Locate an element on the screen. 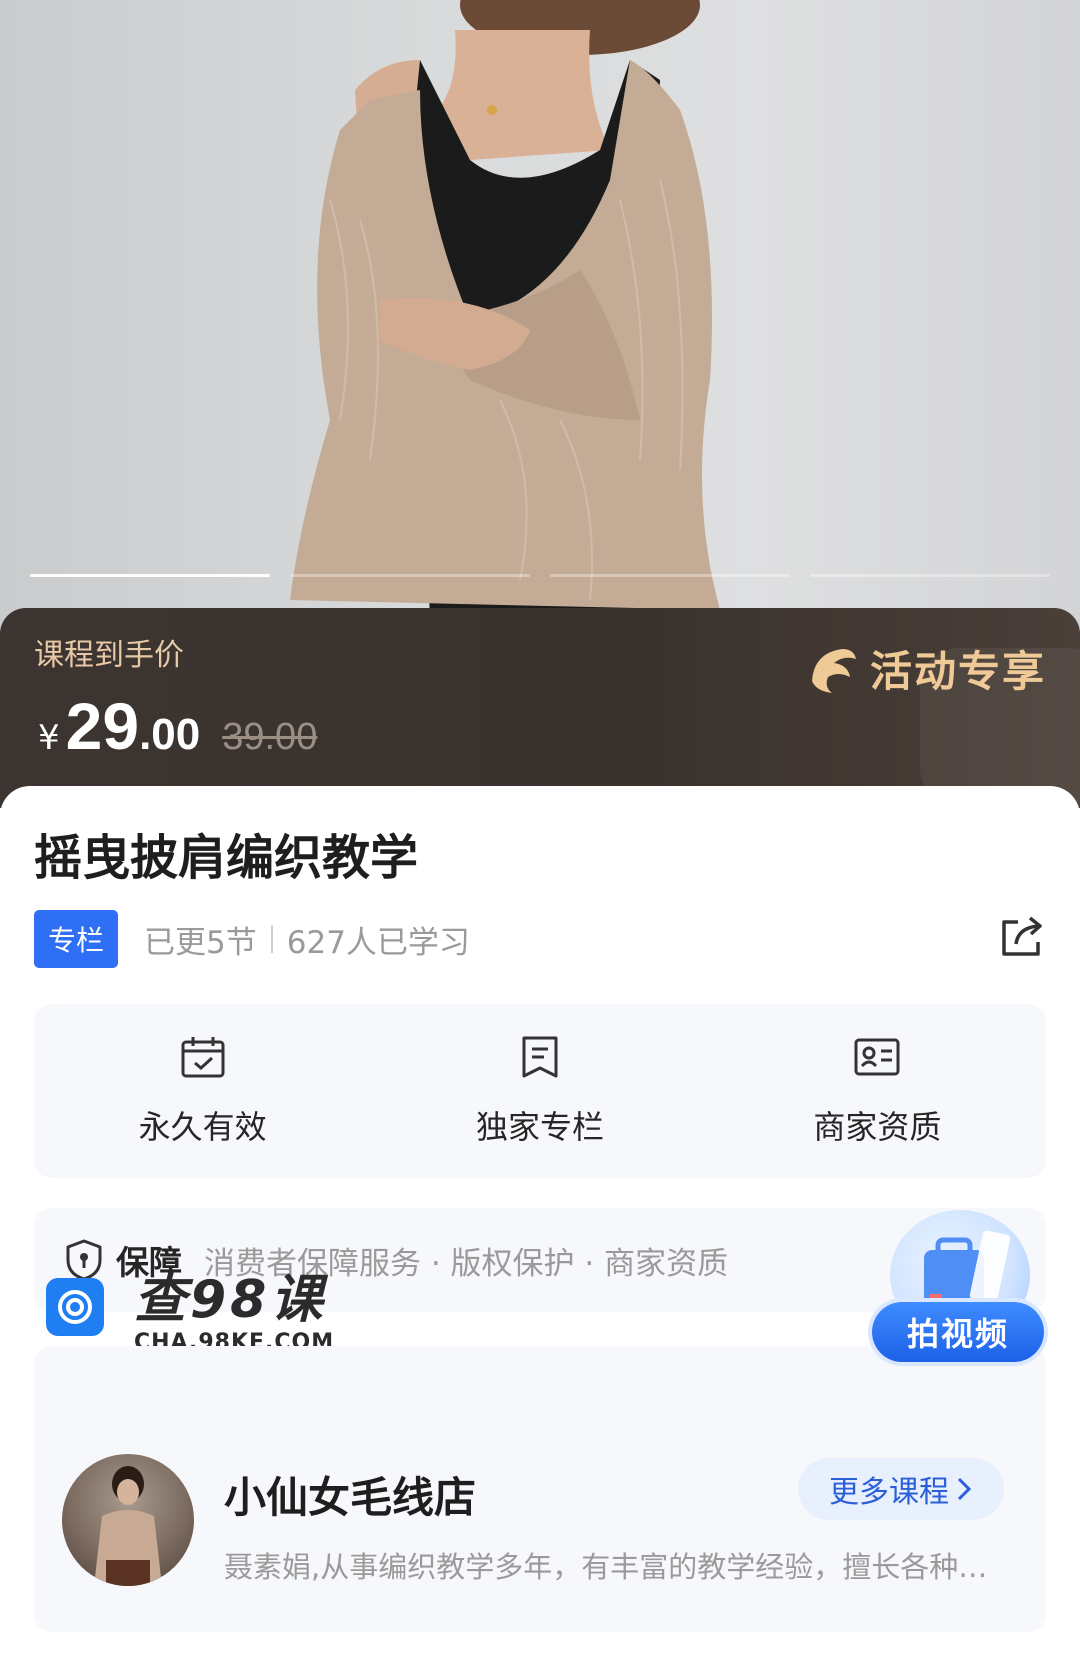 The height and width of the screenshot is (1672, 1080). updated-count: 已更5节 is located at coordinates (200, 942).